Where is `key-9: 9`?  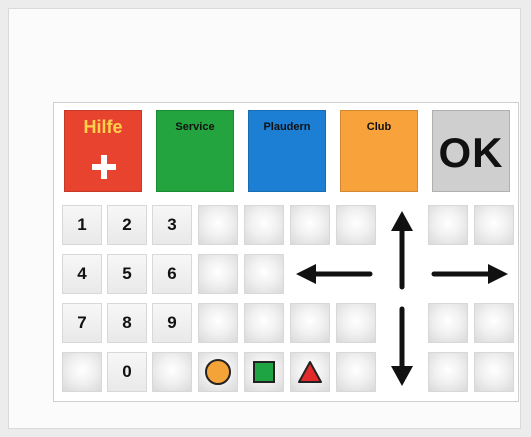 key-9: 9 is located at coordinates (172, 323).